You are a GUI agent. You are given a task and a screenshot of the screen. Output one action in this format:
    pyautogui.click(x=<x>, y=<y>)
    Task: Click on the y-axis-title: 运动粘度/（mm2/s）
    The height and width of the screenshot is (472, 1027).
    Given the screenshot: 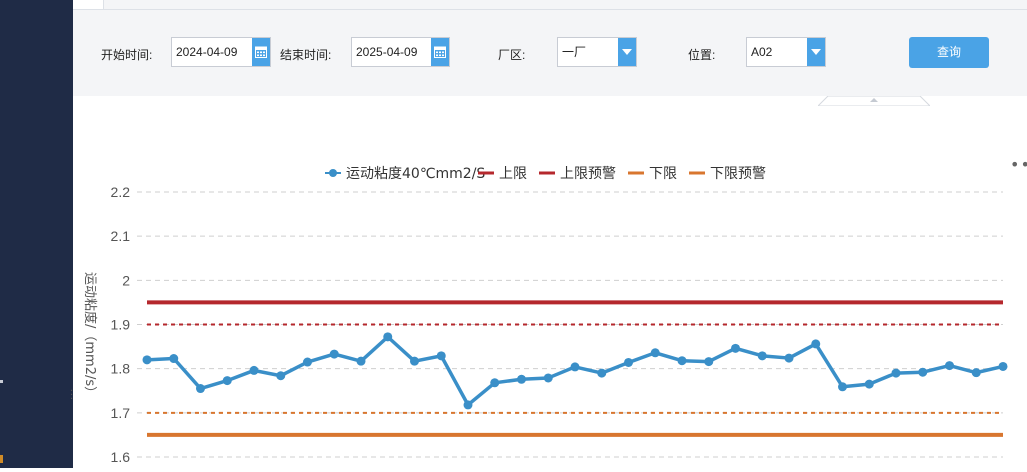 What is the action you would take?
    pyautogui.click(x=90, y=335)
    